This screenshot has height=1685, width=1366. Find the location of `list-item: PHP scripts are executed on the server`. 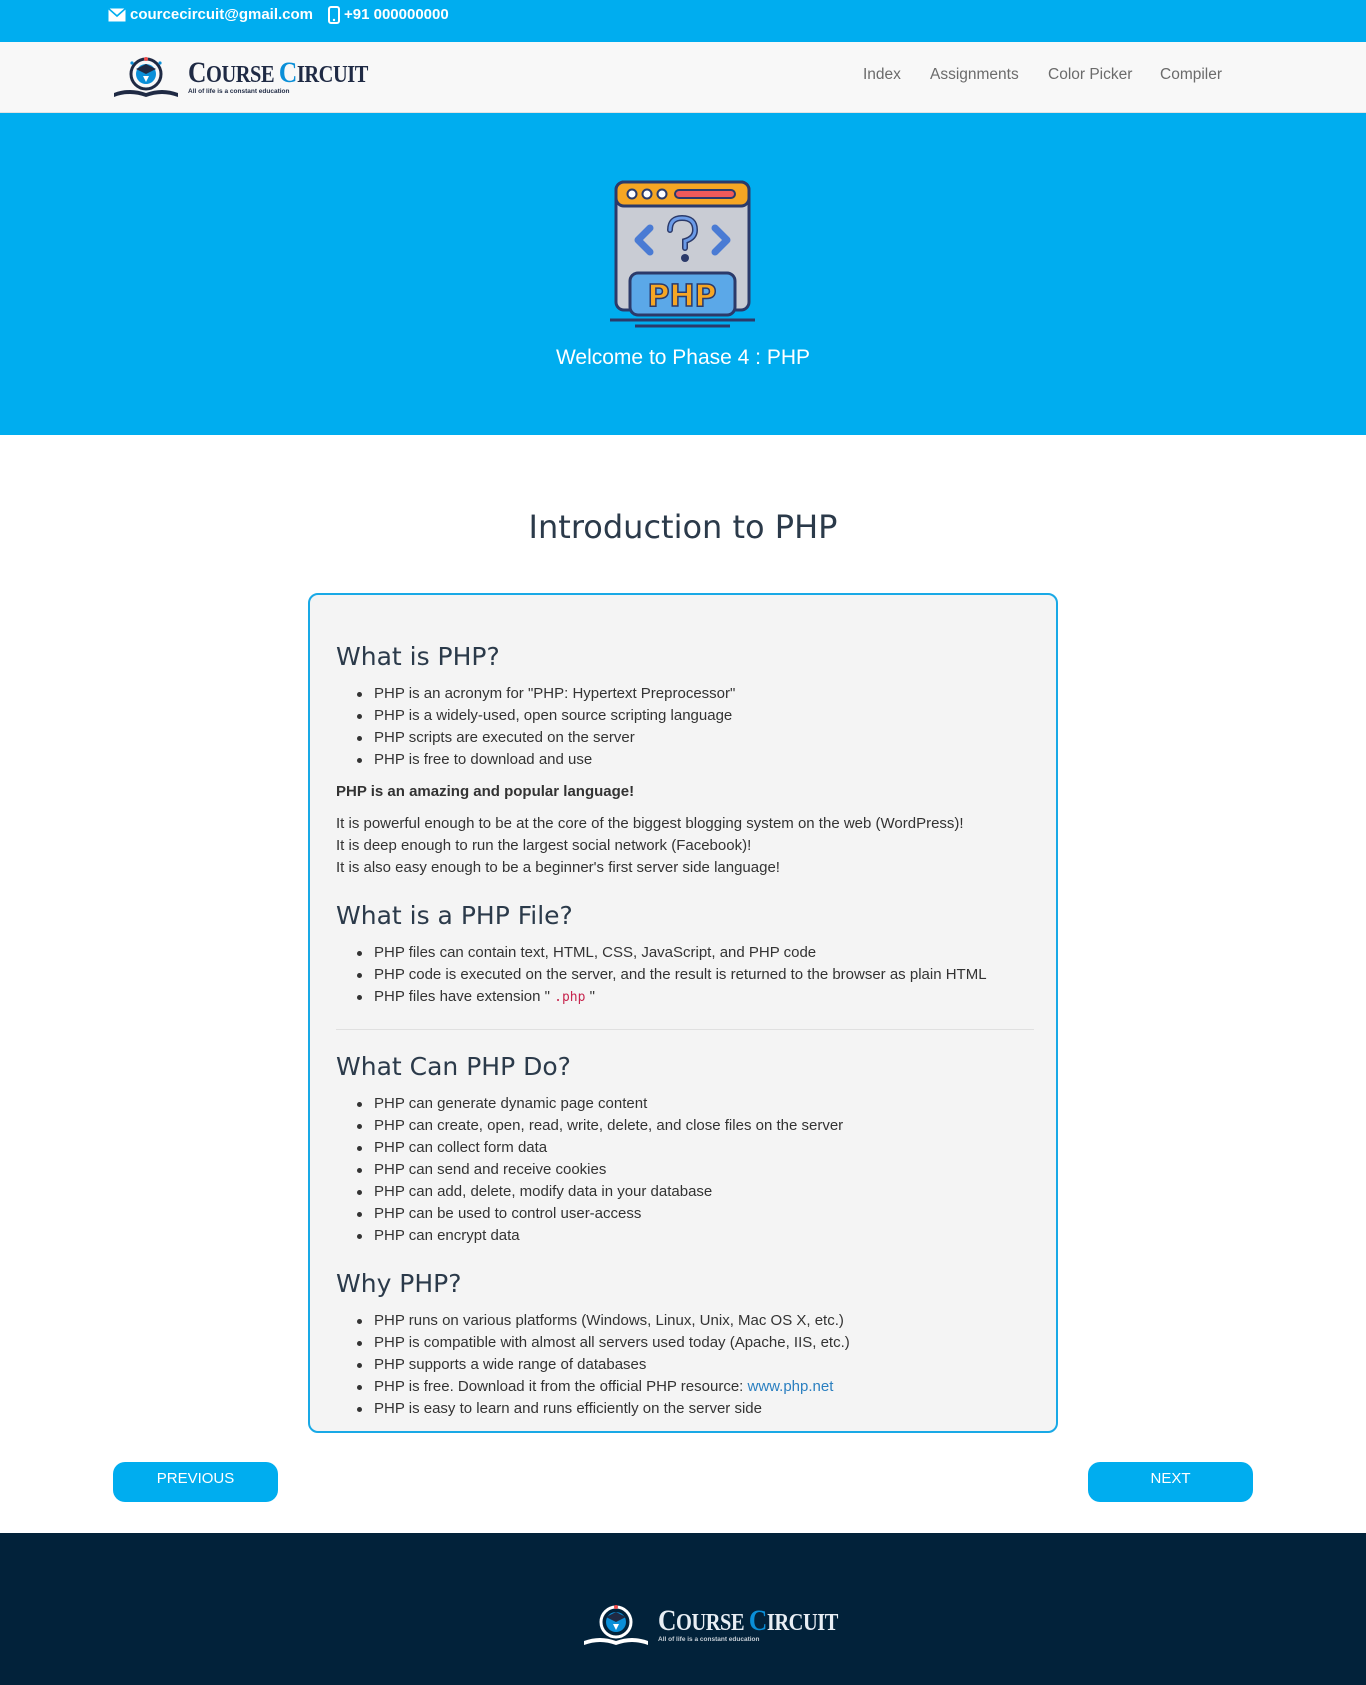

list-item: PHP scripts are executed on the server is located at coordinates (542, 738).